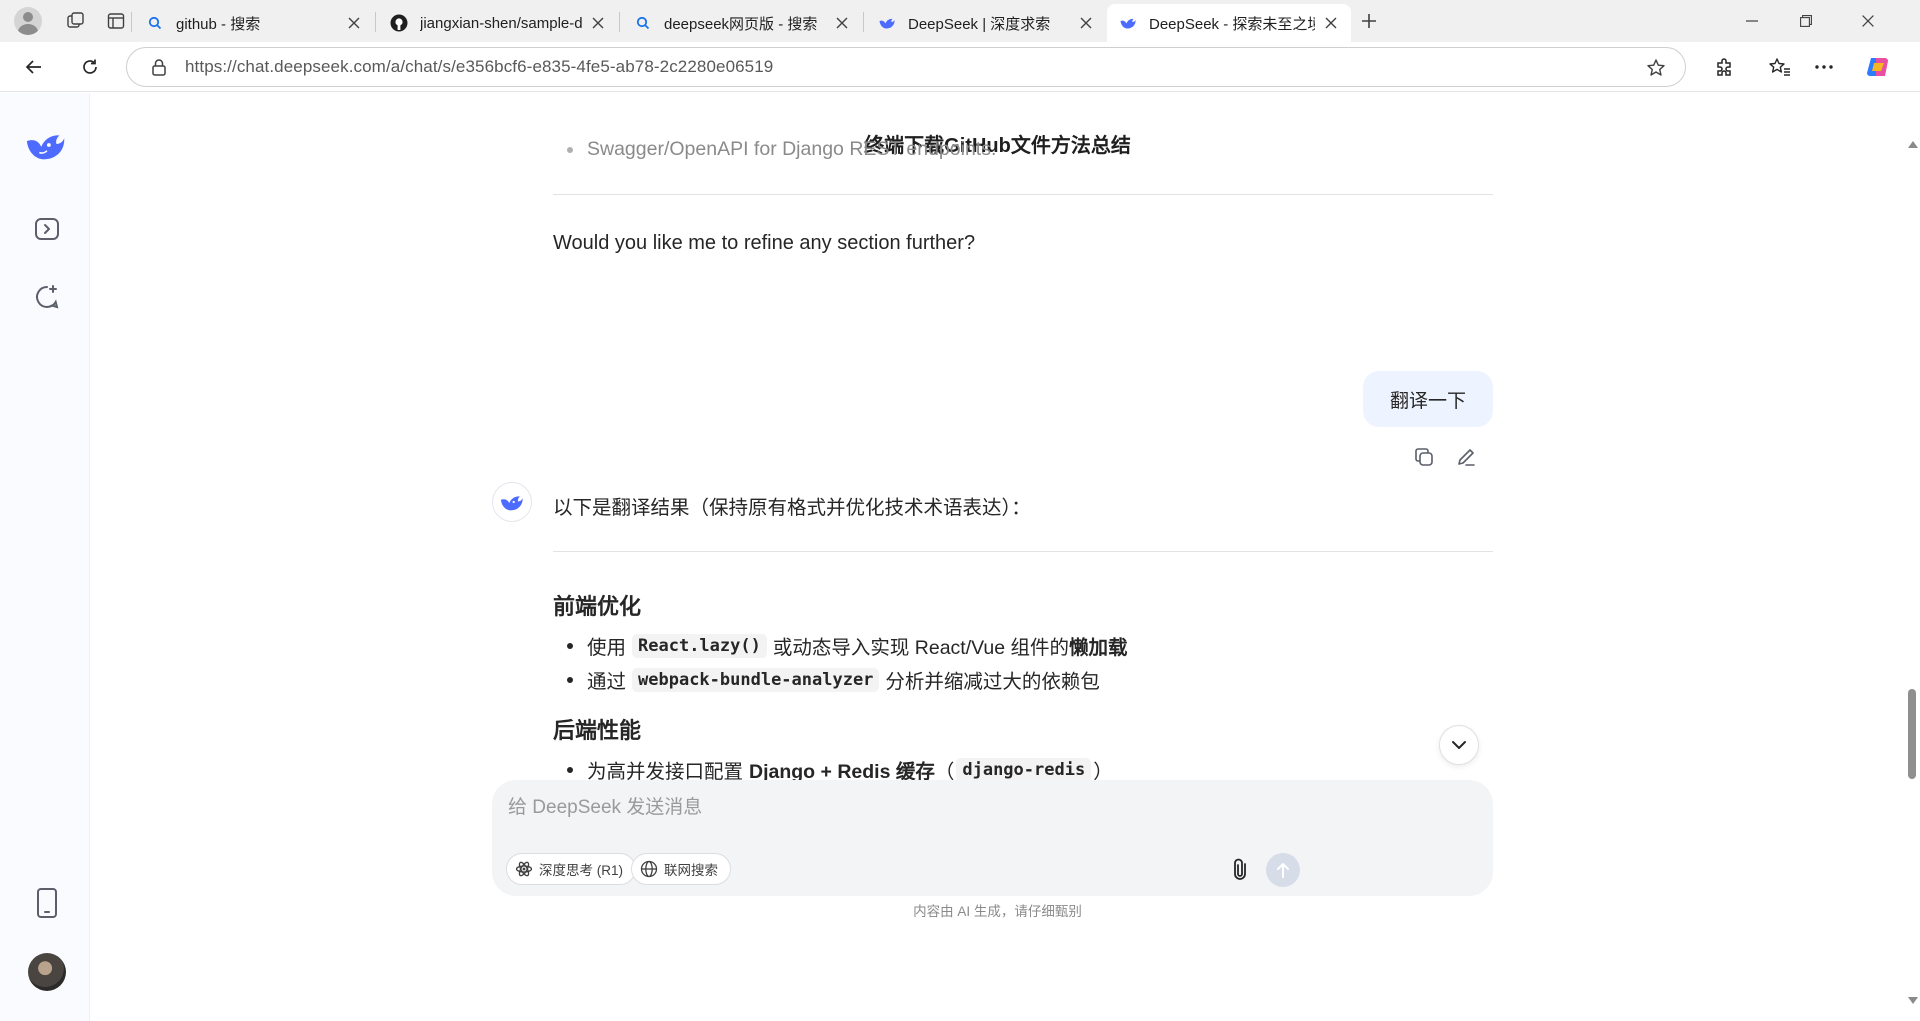 This screenshot has height=1021, width=1920. Describe the element at coordinates (1752, 21) in the screenshot. I see `minimize-icon` at that location.